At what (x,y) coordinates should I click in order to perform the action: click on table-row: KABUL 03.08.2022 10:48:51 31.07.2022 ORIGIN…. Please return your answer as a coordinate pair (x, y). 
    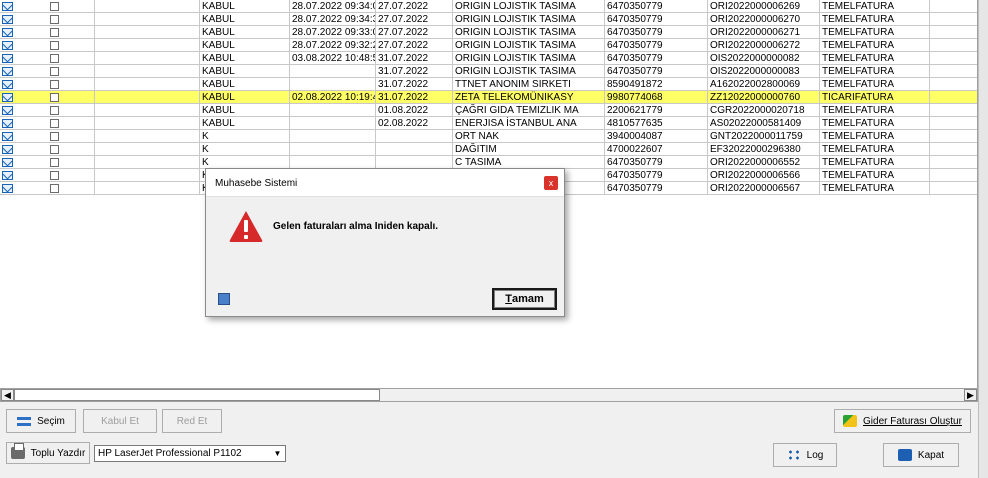
    Looking at the image, I should click on (488, 58).